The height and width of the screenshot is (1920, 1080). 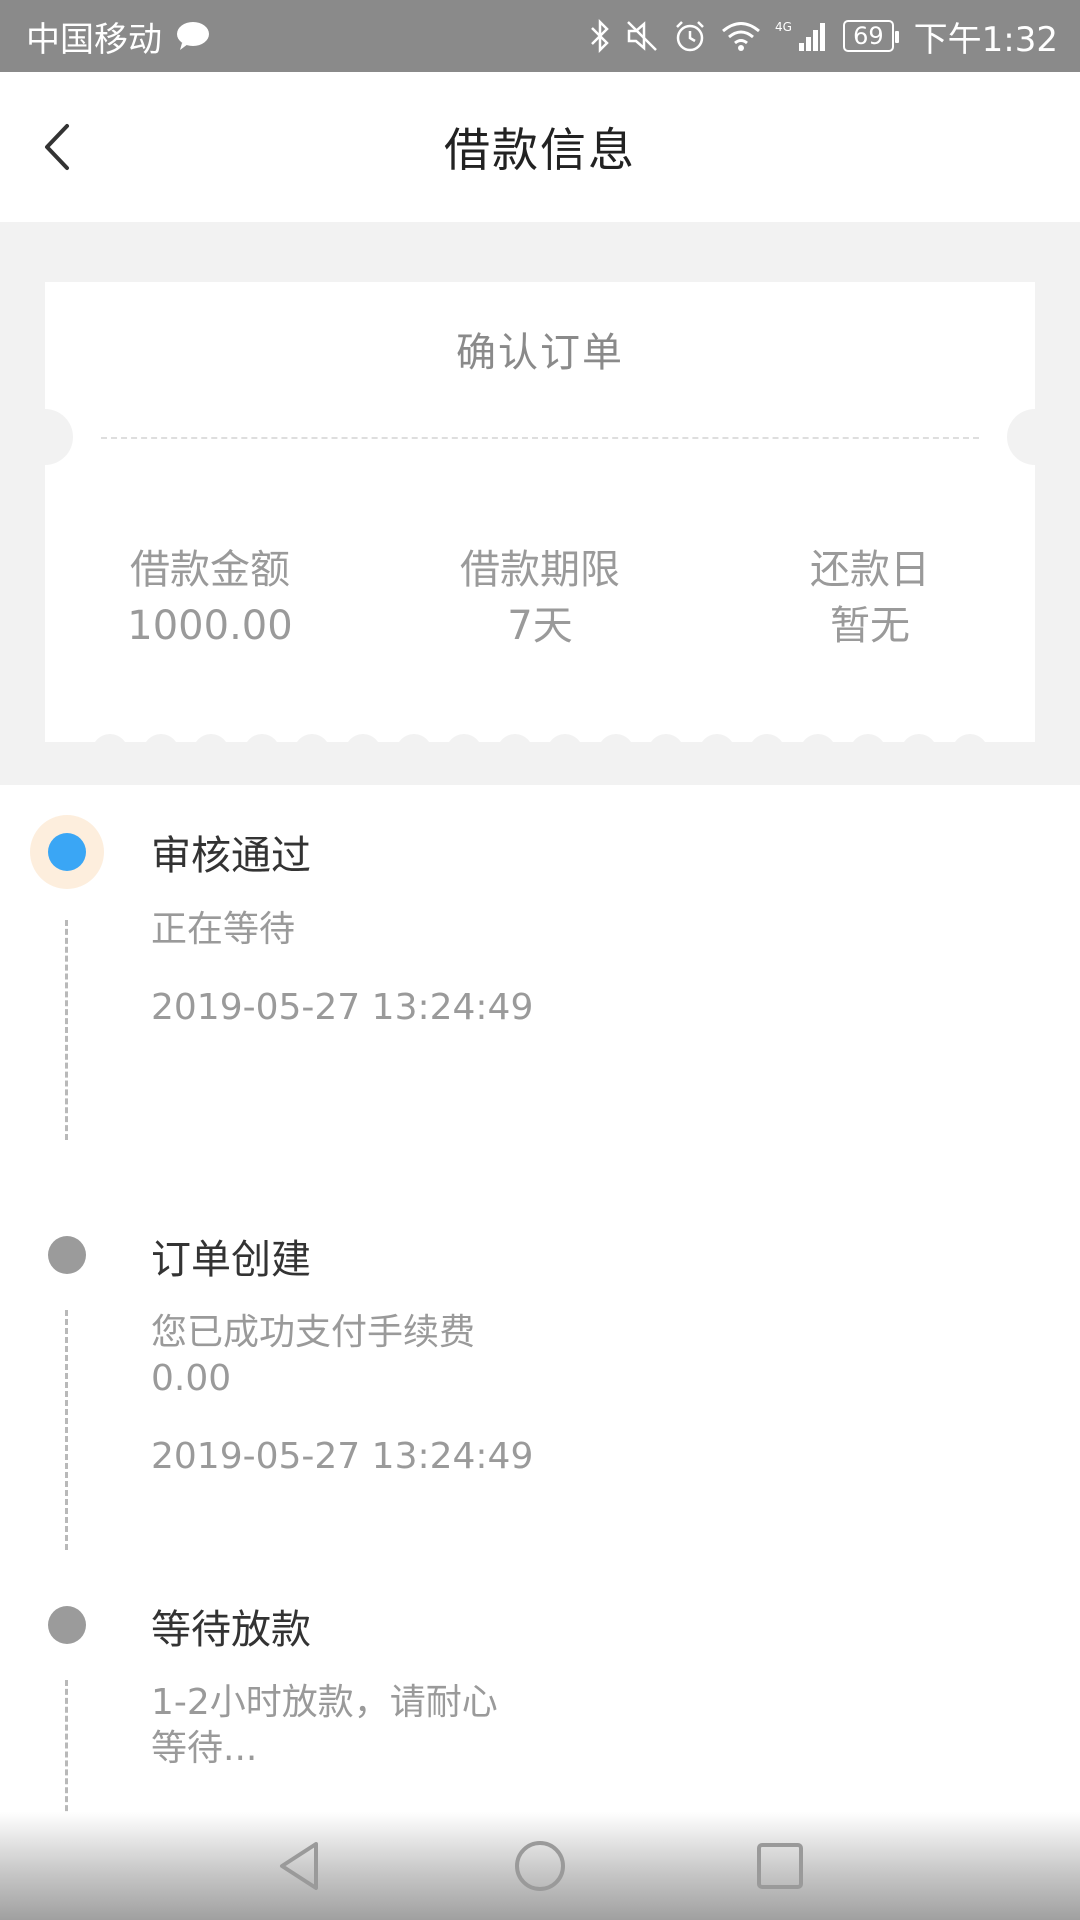 I want to click on status-left: 中国移动, so click(x=118, y=36).